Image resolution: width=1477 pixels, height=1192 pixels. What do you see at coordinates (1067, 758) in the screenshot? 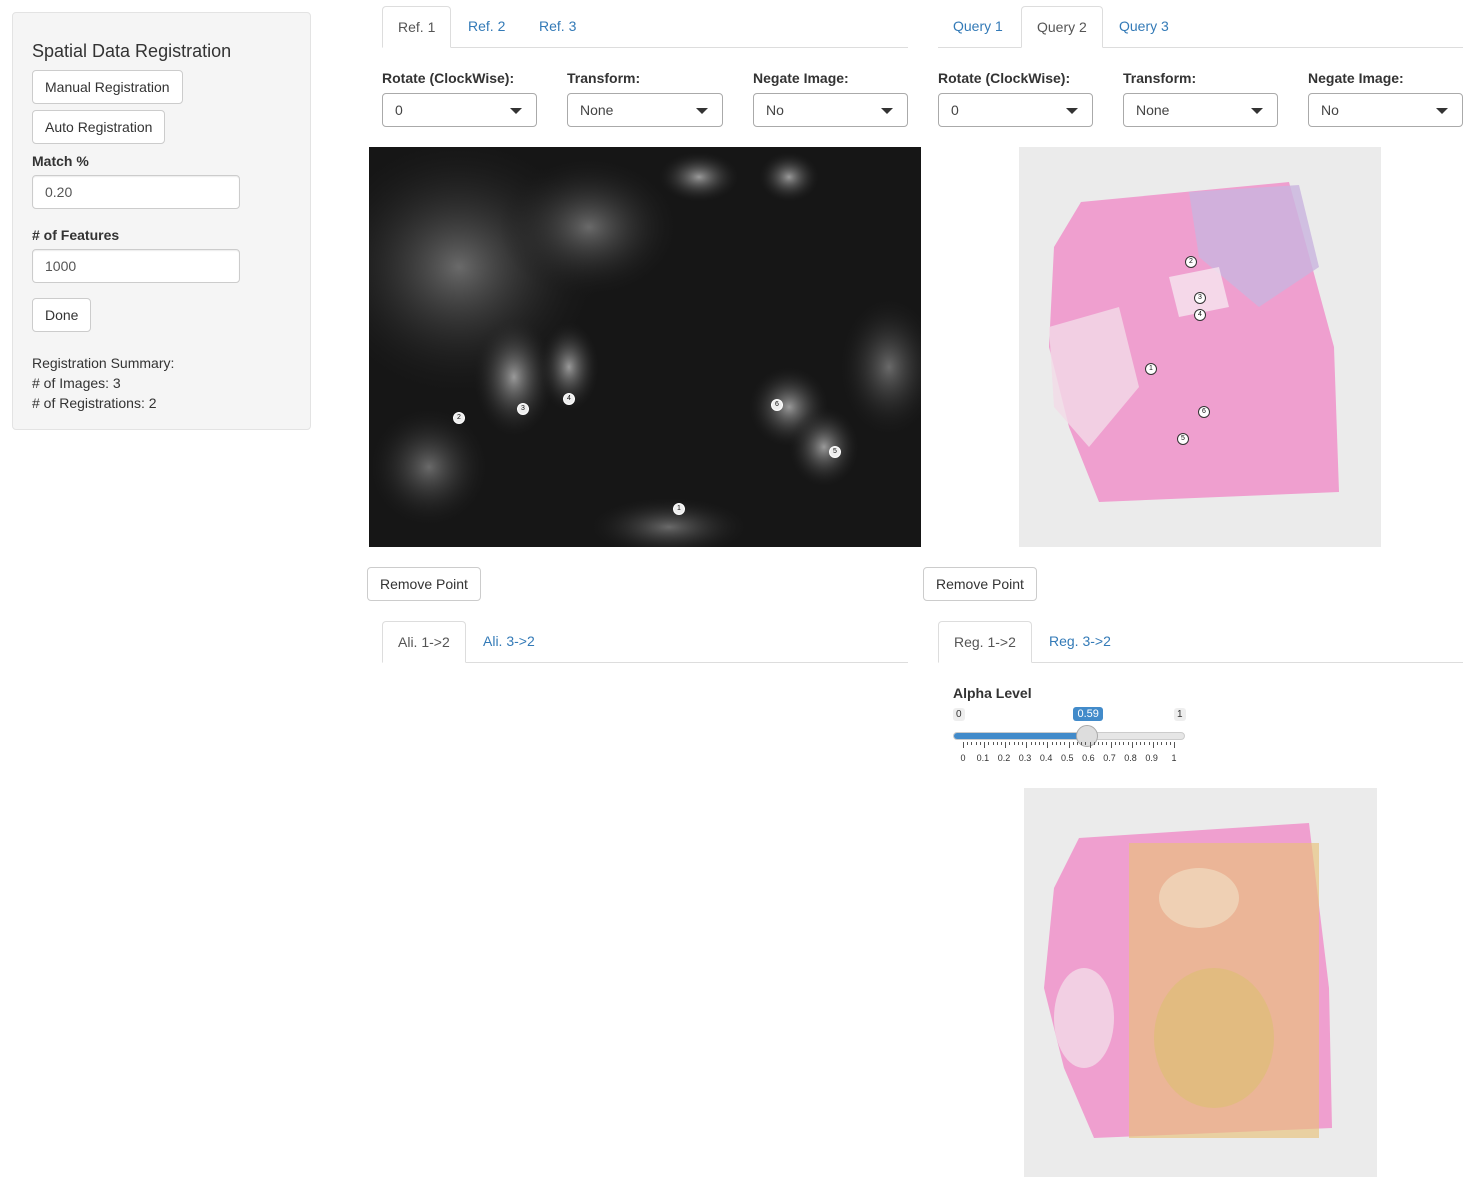
I see `alpha-tick-label: 0.5` at bounding box center [1067, 758].